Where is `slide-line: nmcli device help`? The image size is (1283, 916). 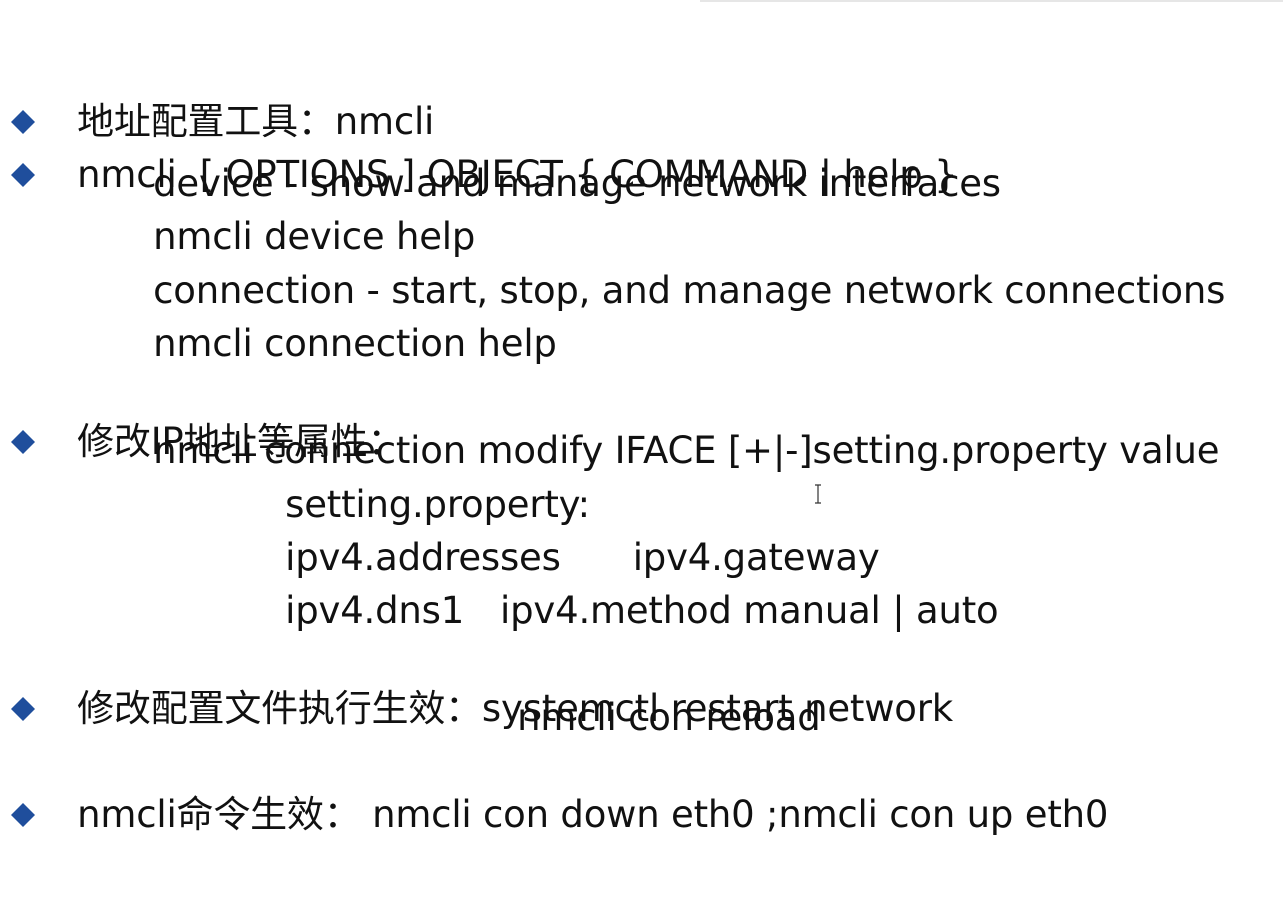
slide-line: nmcli device help is located at coordinates (237, 214).